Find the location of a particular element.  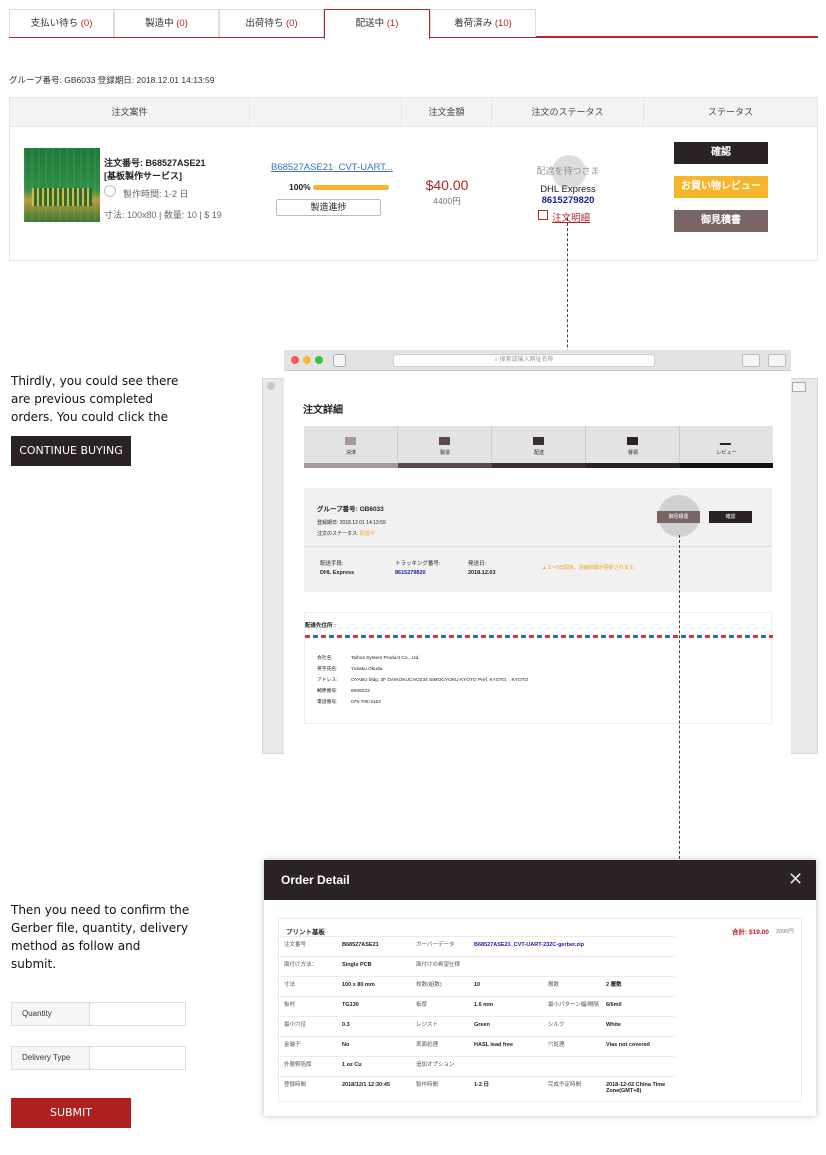

tab-shipping: 配送中 (1) is located at coordinates (377, 24).